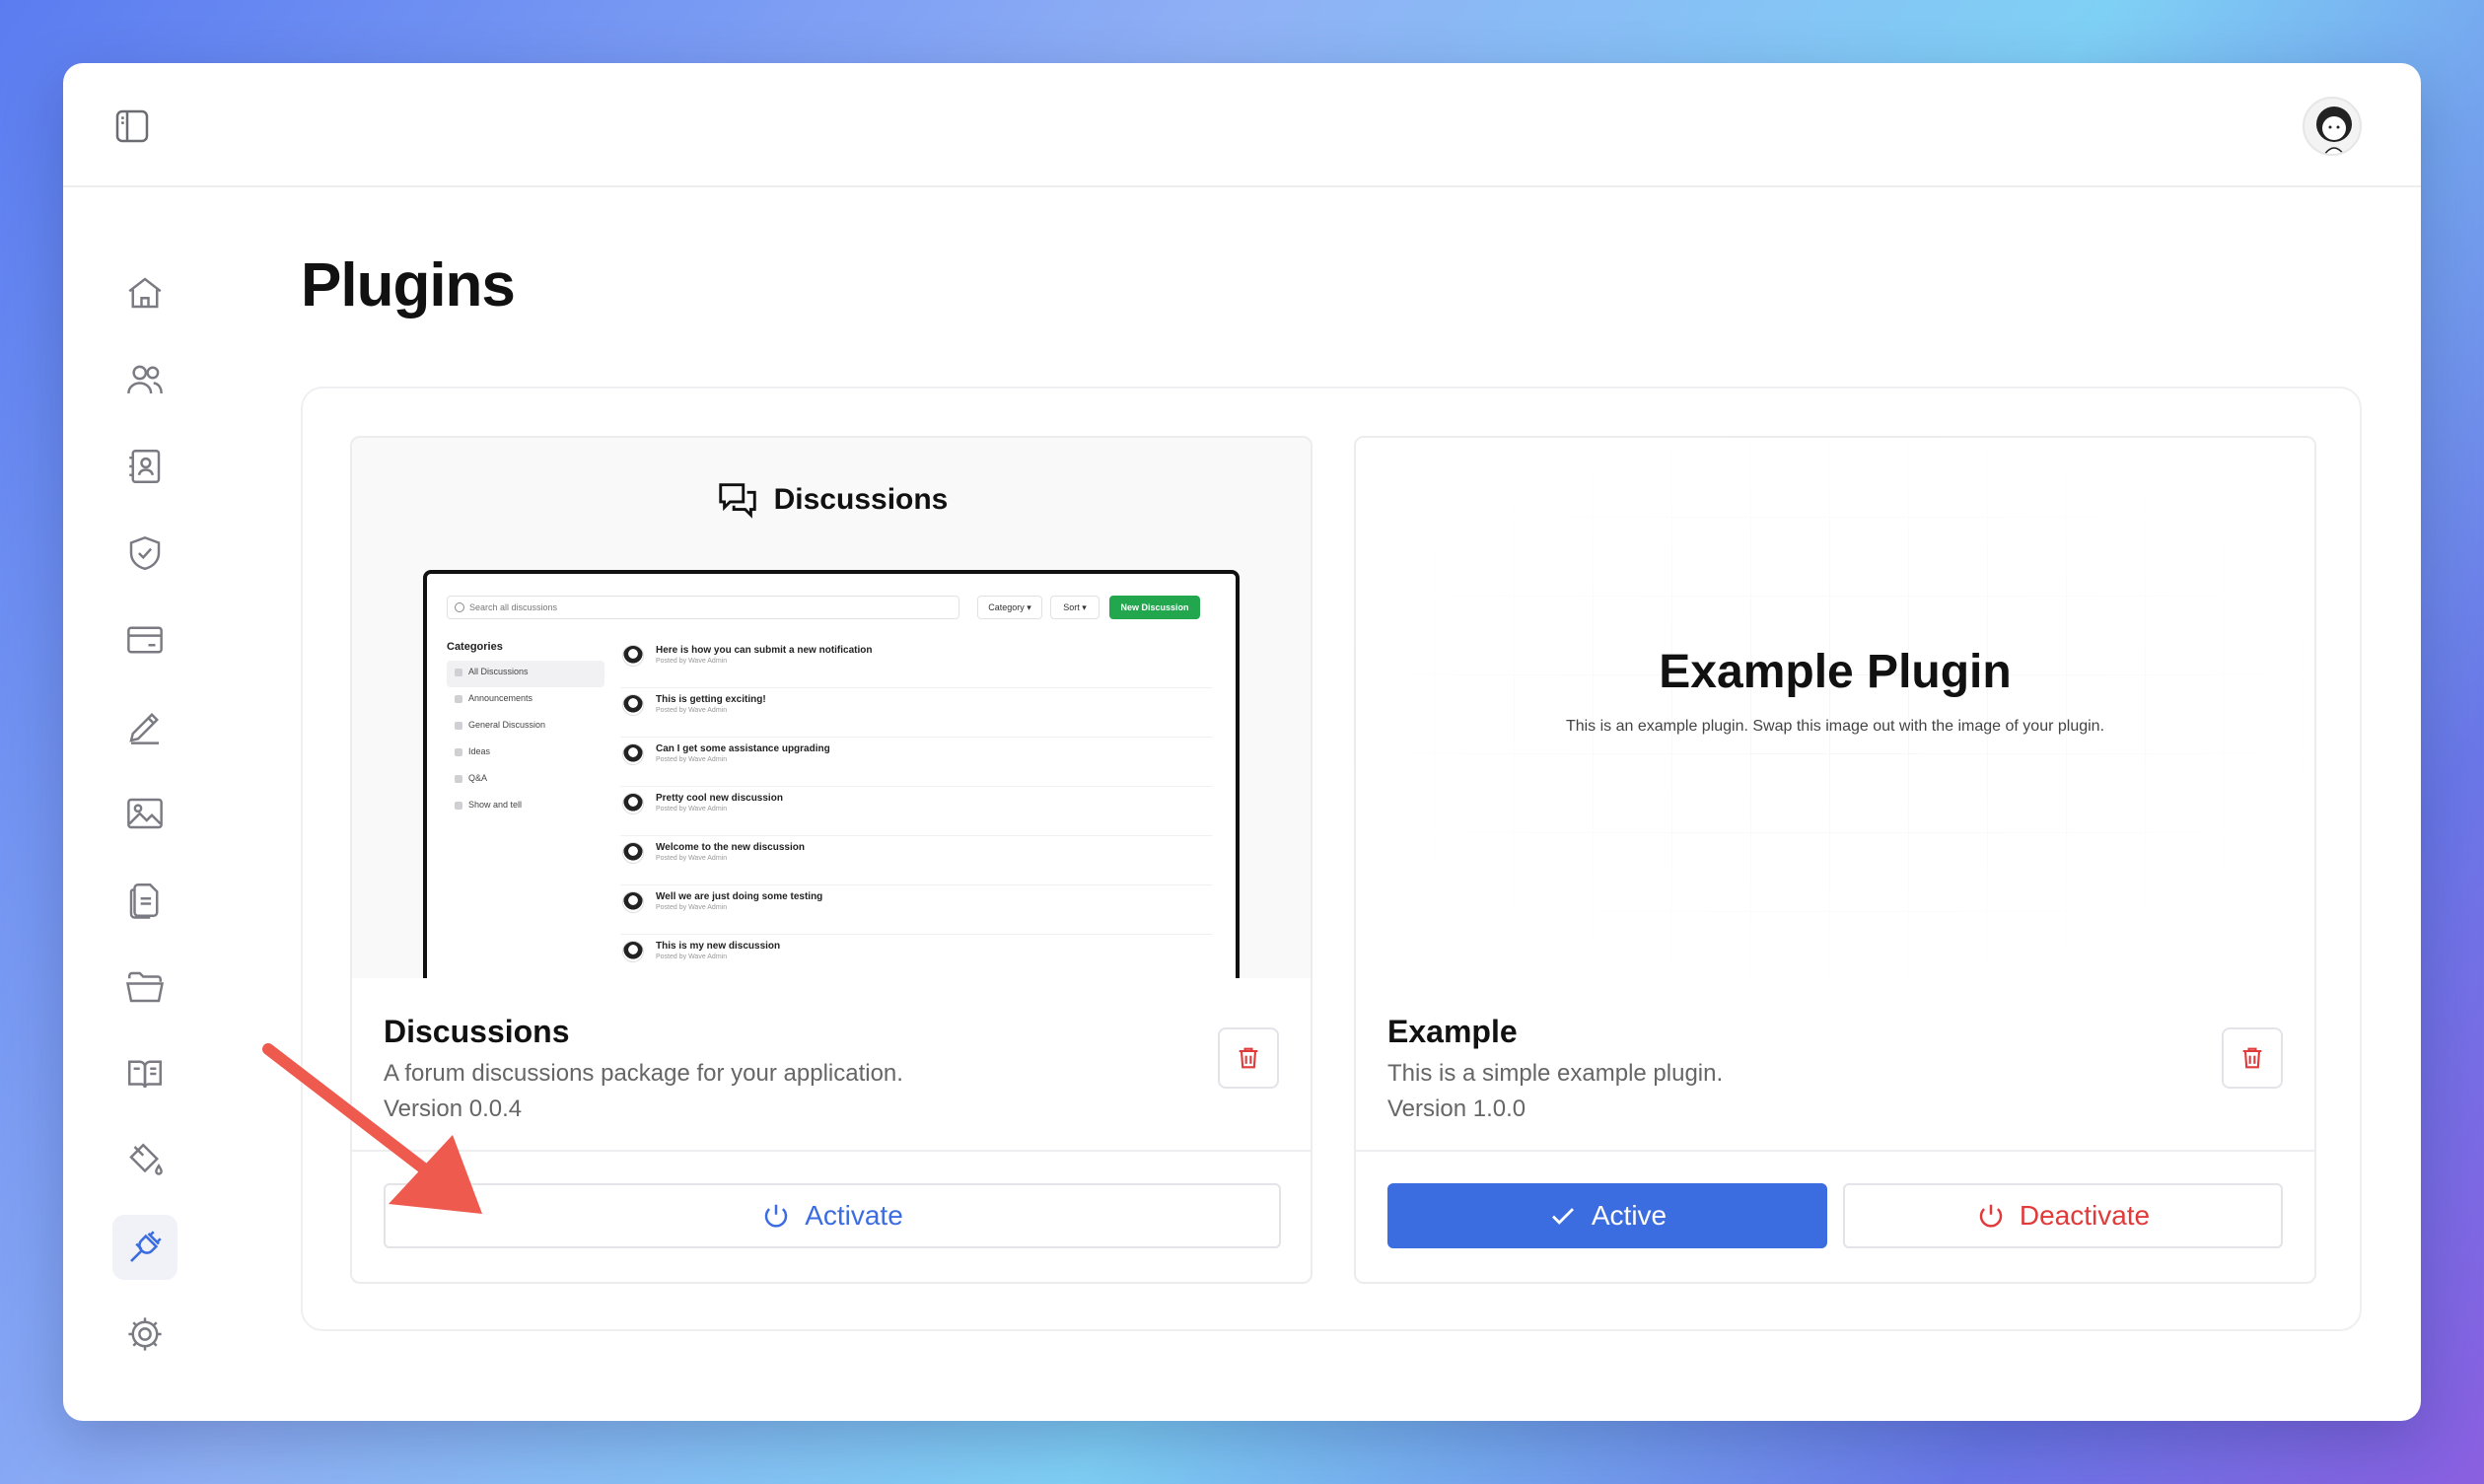 Image resolution: width=2484 pixels, height=1484 pixels. I want to click on mini-category: Q&A, so click(526, 780).